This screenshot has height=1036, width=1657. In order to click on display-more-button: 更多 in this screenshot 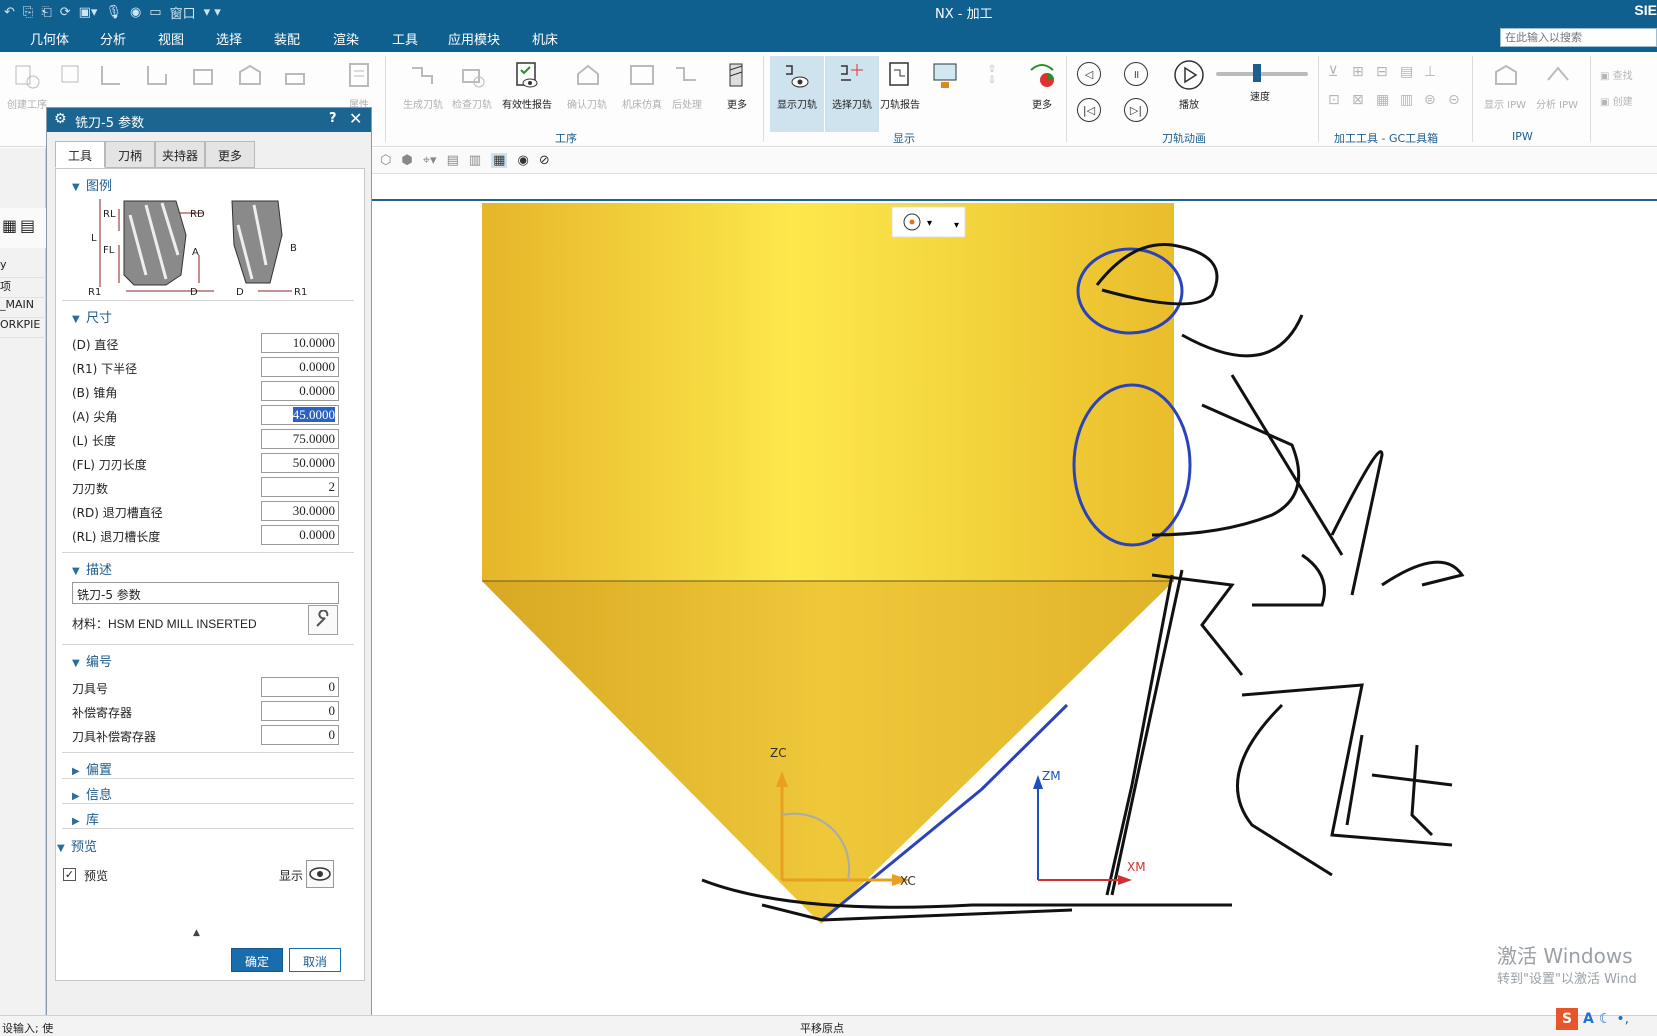, I will do `click(1042, 94)`.